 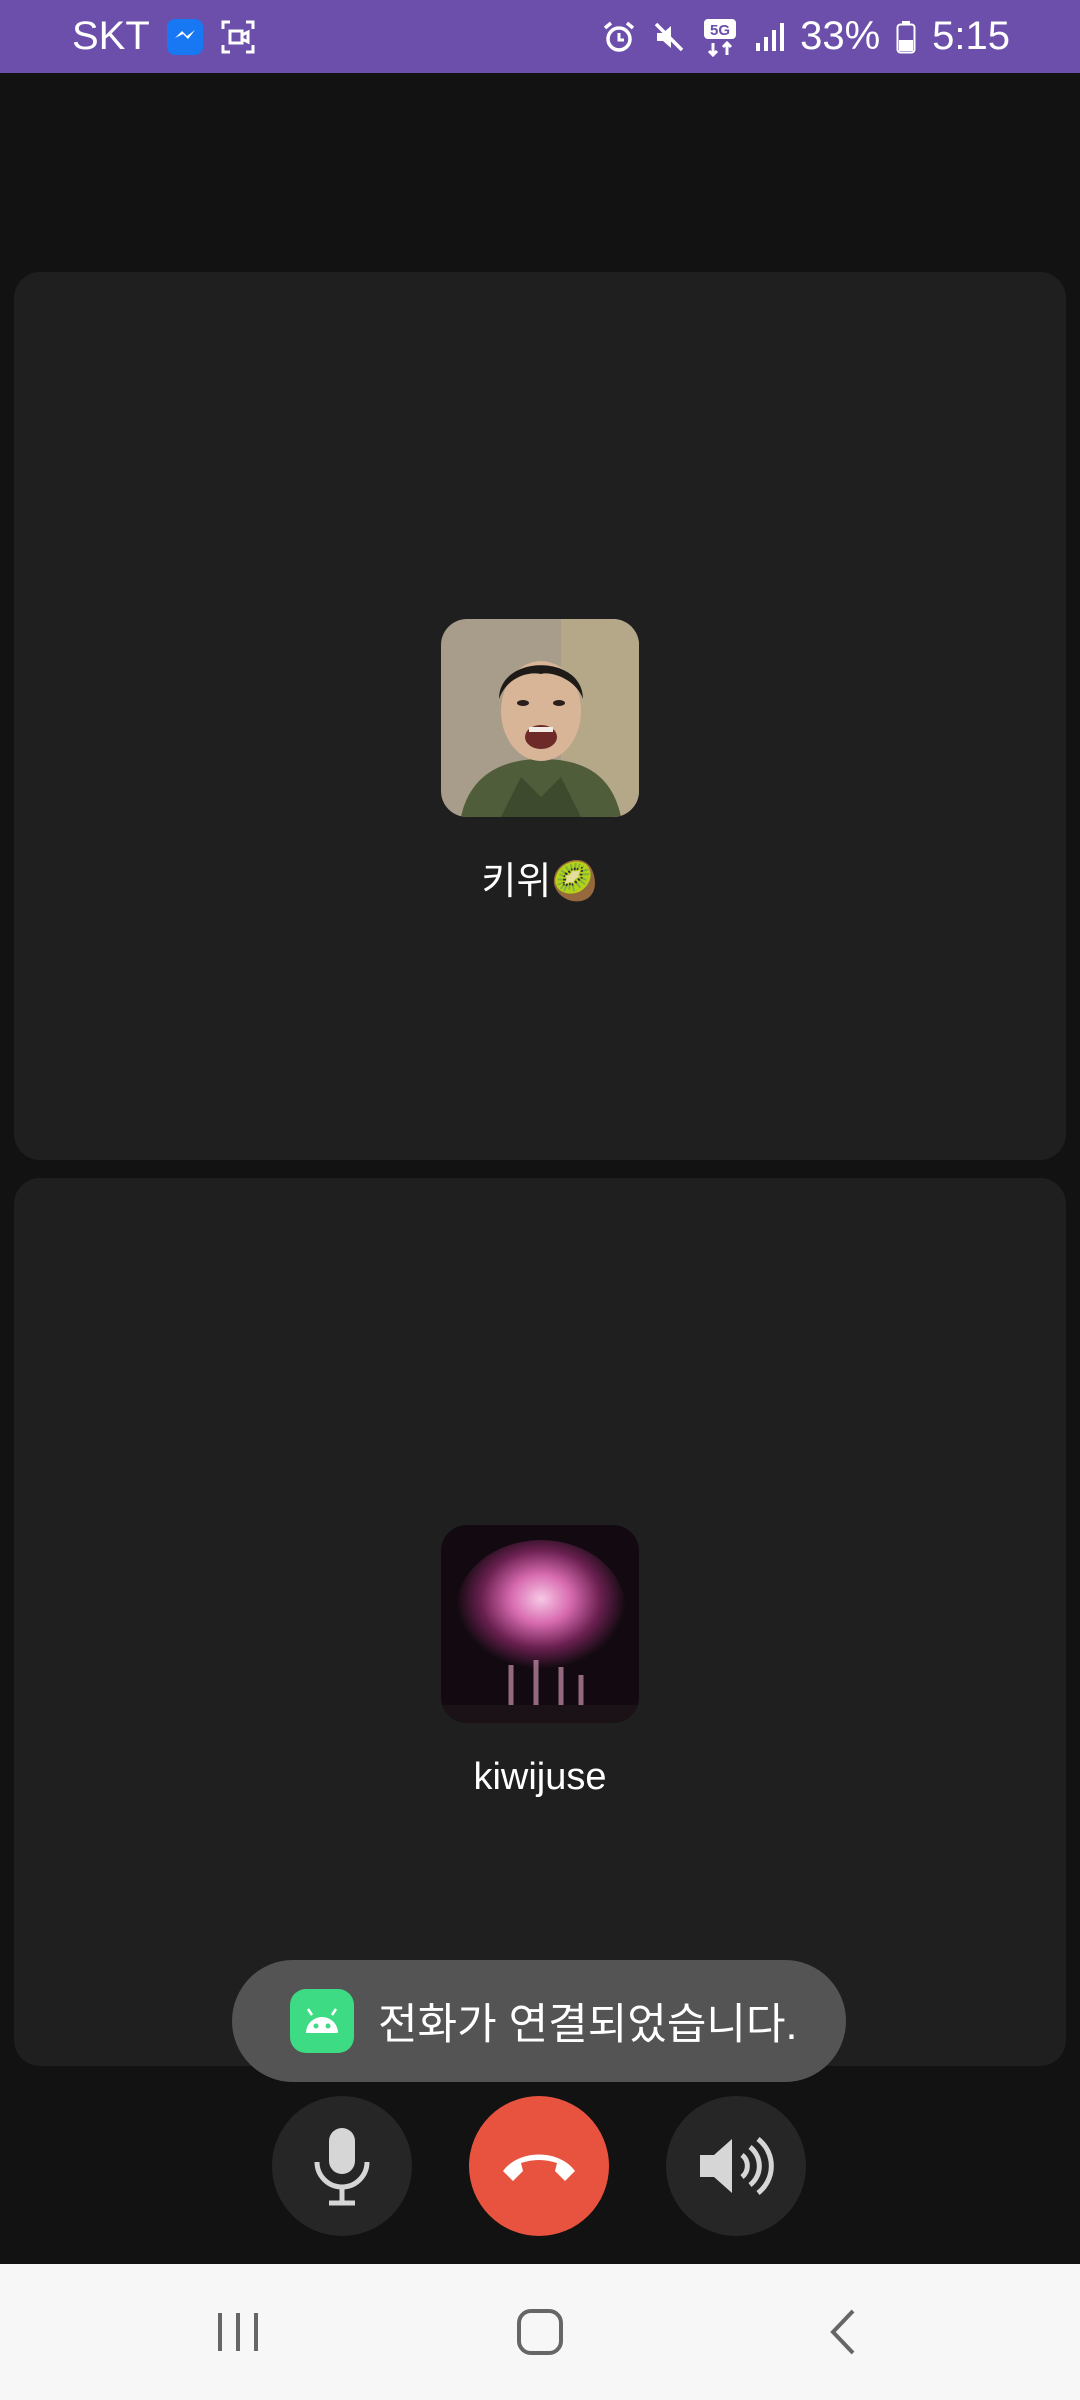 I want to click on speaker-button, so click(x=736, y=2166).